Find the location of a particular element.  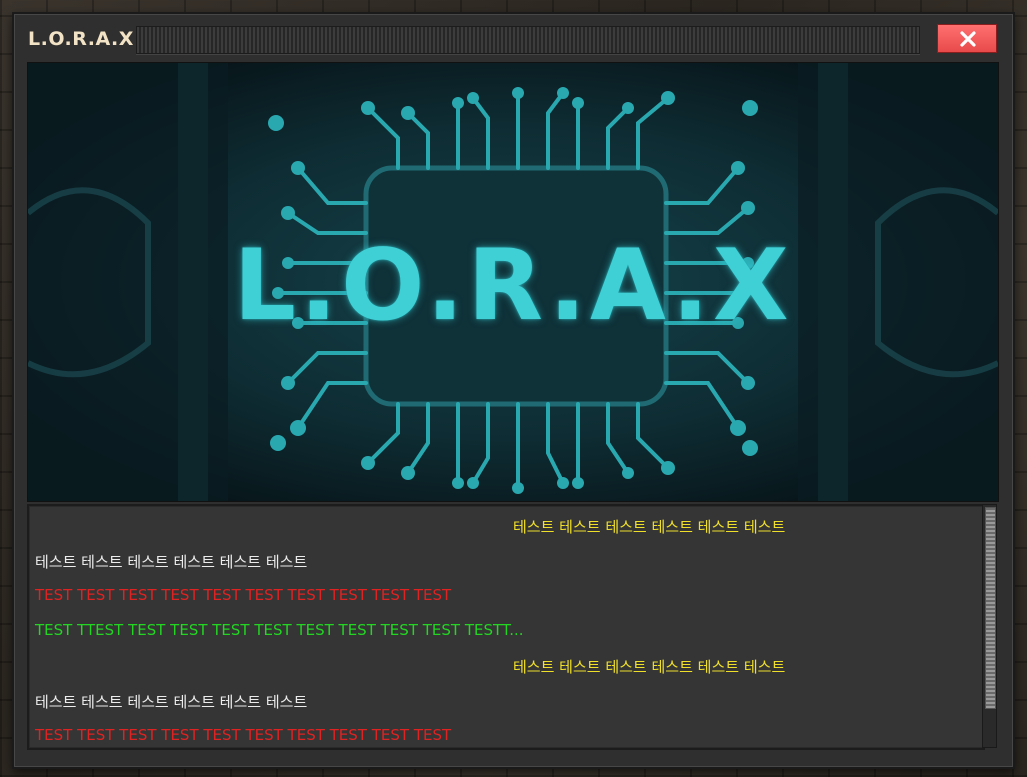

log-scrollbar is located at coordinates (989, 626).